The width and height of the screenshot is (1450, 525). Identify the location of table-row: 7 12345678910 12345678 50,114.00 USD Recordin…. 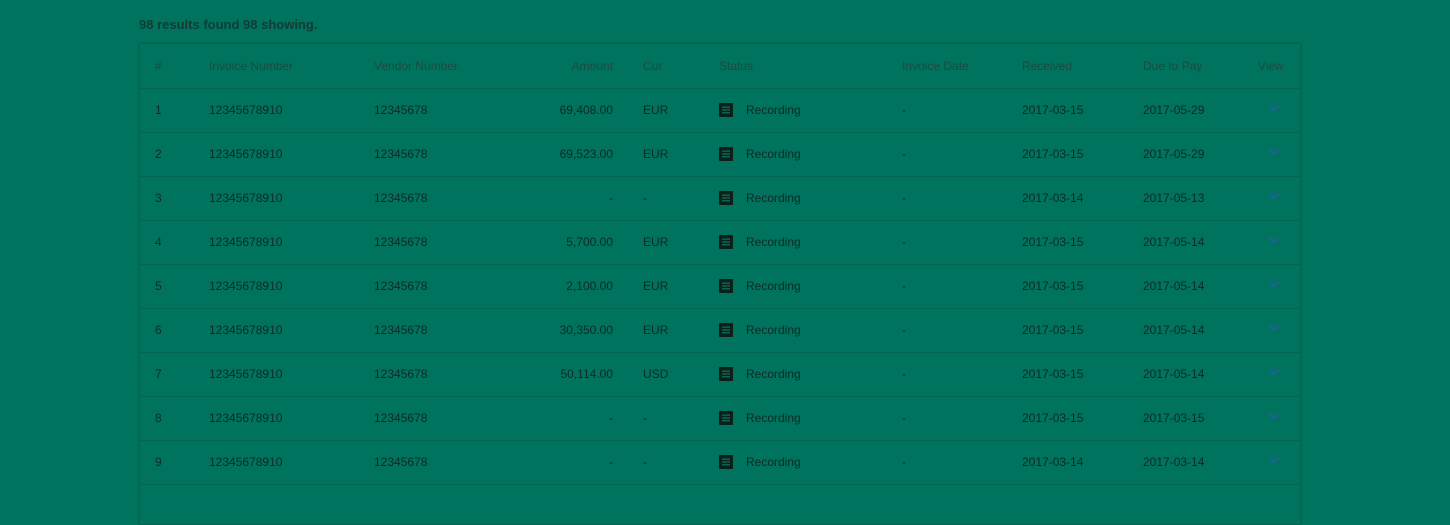
(720, 374).